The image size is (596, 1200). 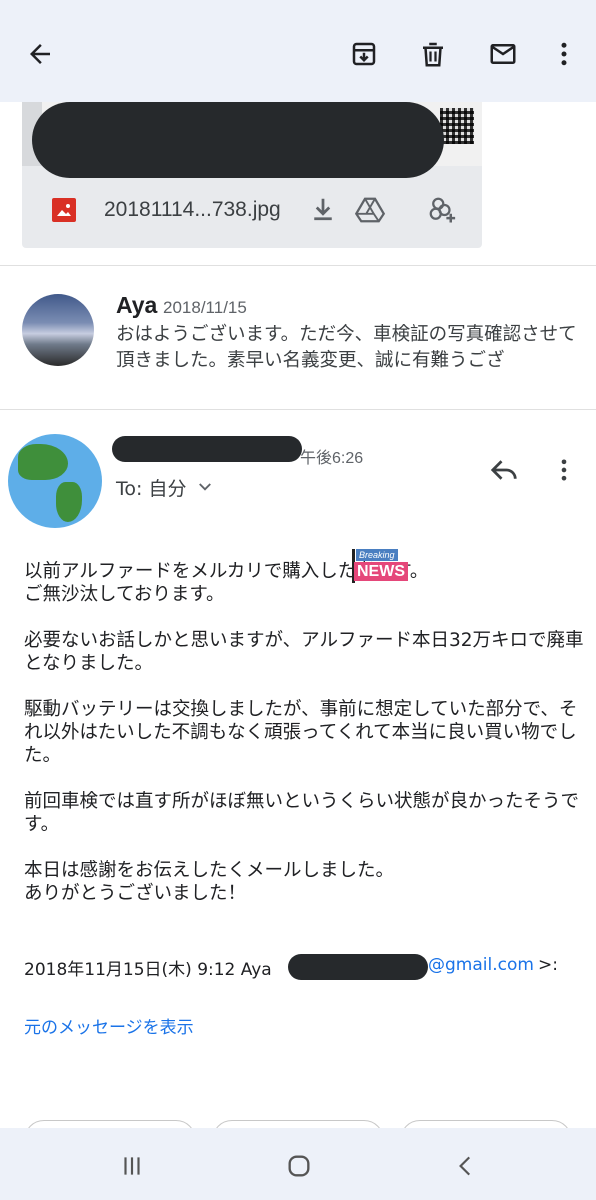 I want to click on save-to-drive-button, so click(x=370, y=210).